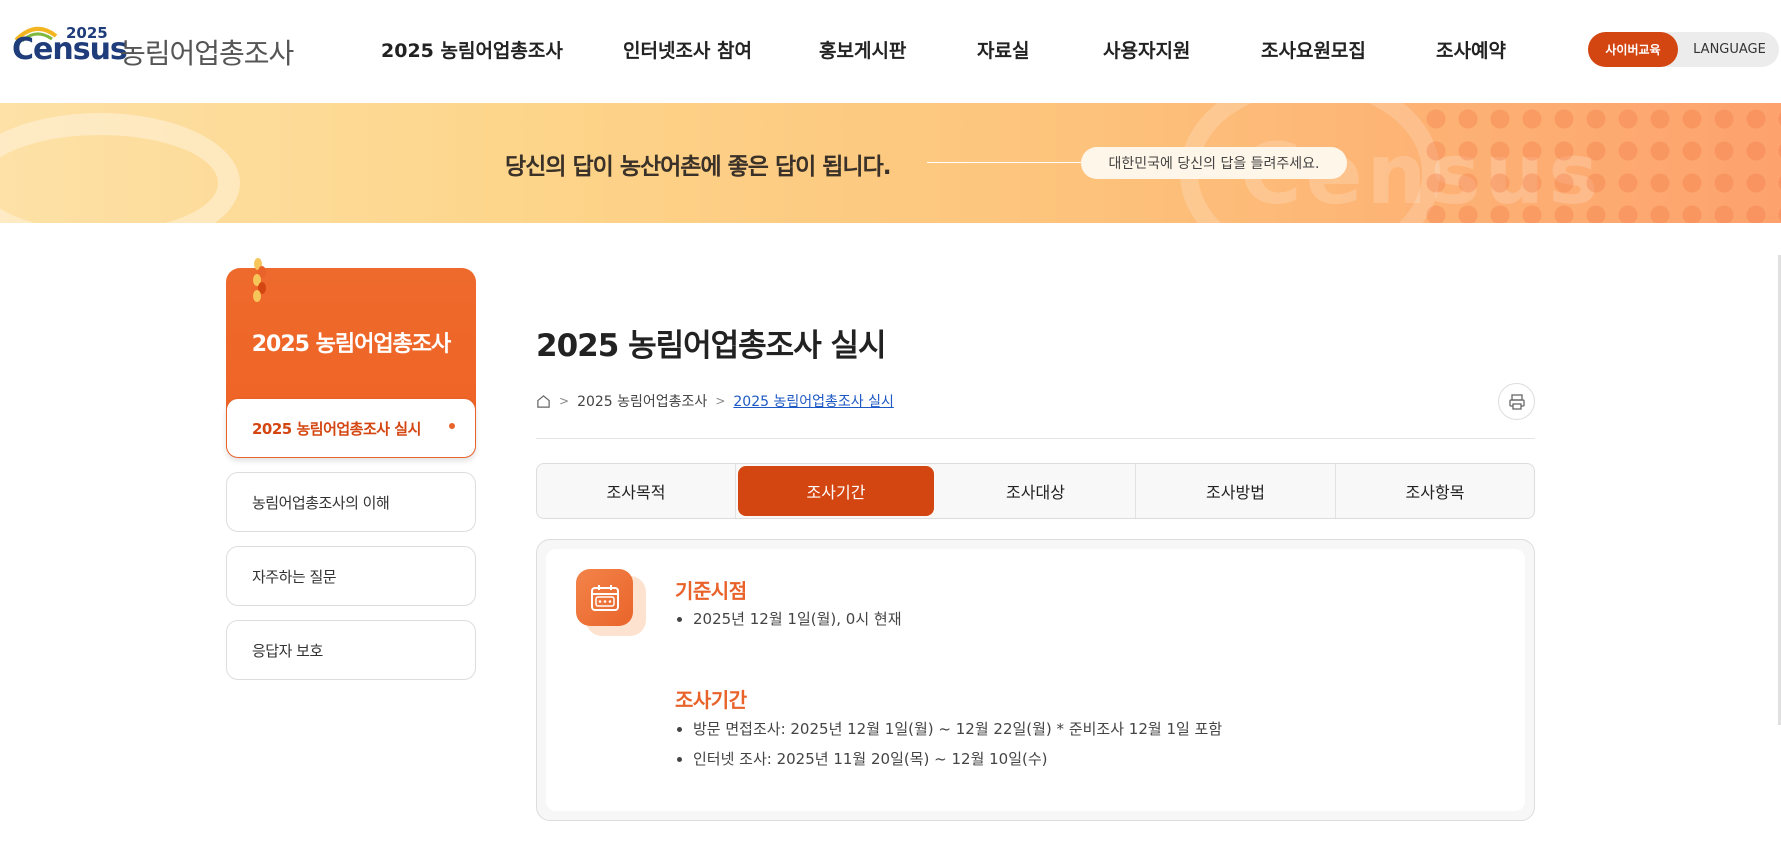  I want to click on home-icon, so click(543, 401).